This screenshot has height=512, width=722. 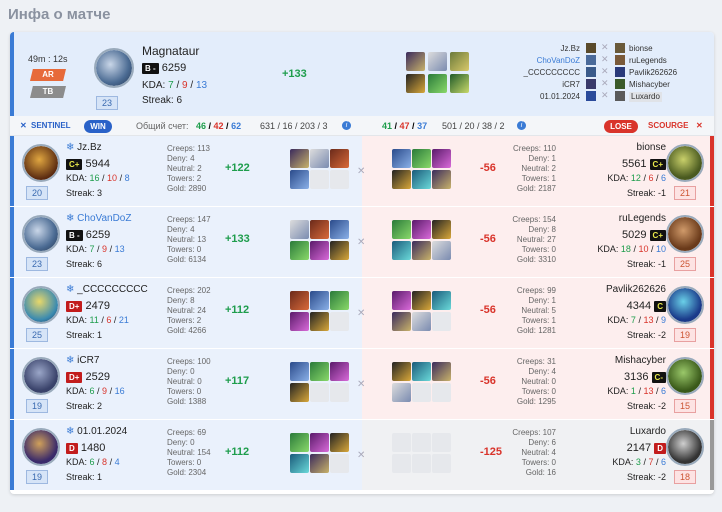 What do you see at coordinates (170, 51) in the screenshot?
I see `player-hero-name: Magnataur` at bounding box center [170, 51].